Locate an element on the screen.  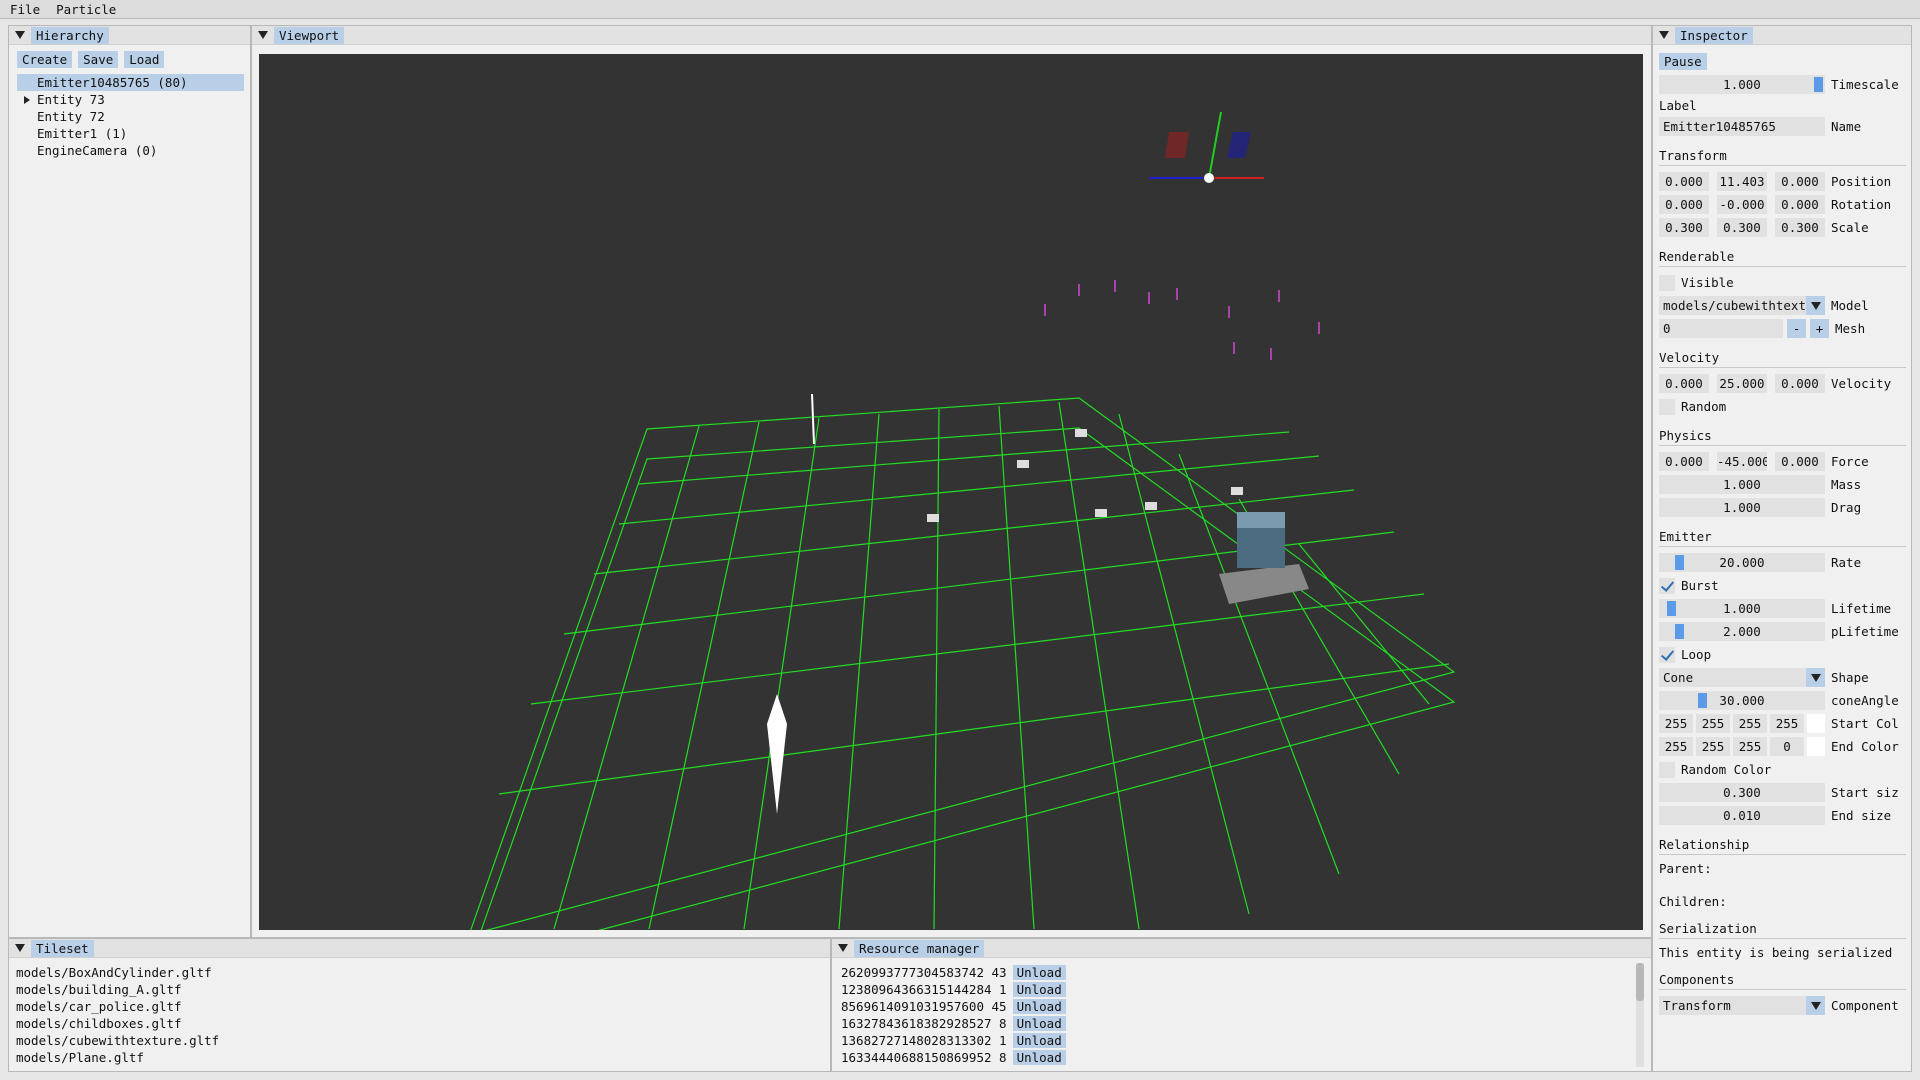
component-dropdown-icon is located at coordinates (1815, 1005).